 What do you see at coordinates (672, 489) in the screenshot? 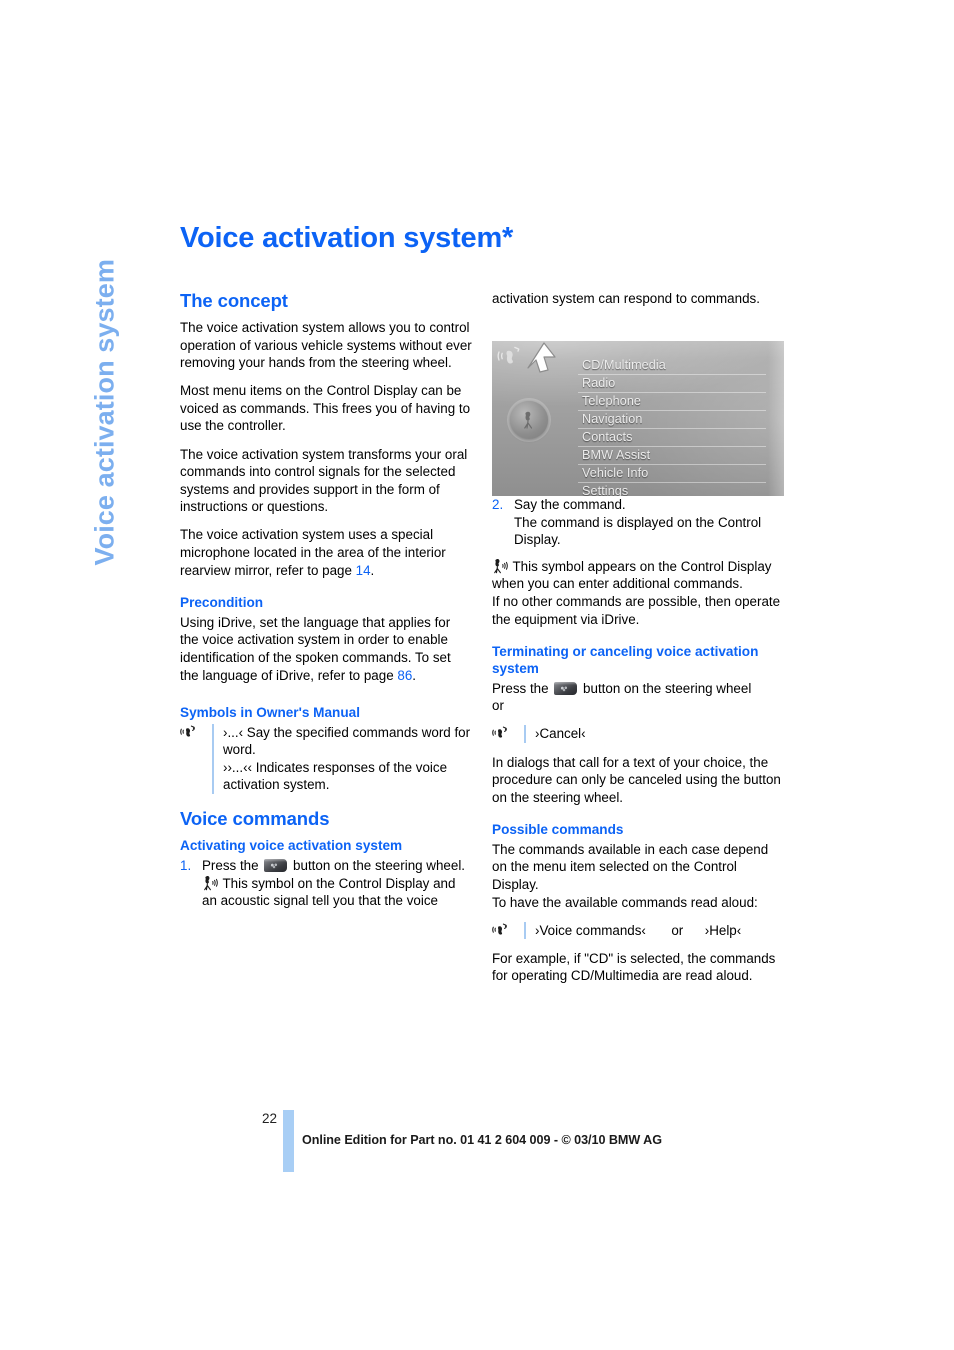
I see `menu-item: Settings` at bounding box center [672, 489].